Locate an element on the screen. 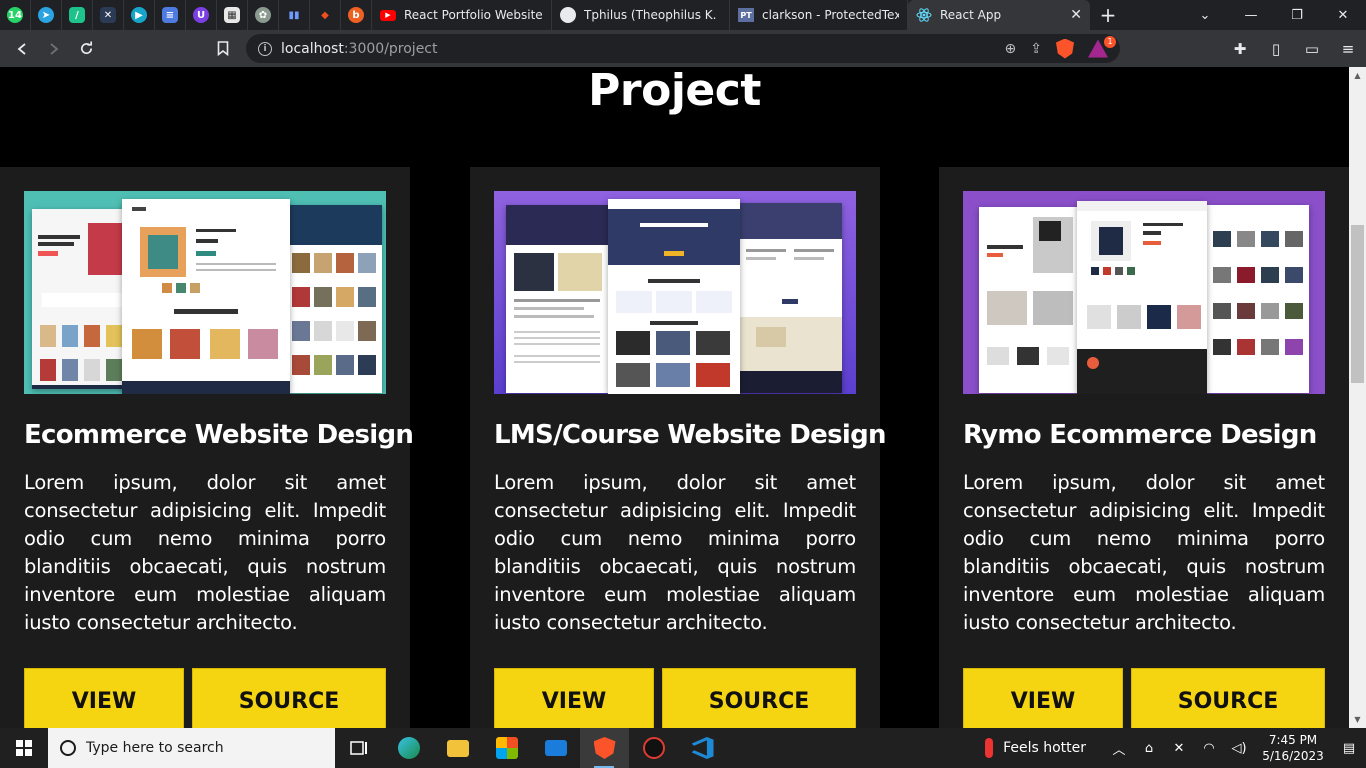 The height and width of the screenshot is (768, 1366). tab-react-app: React App ✕ is located at coordinates (999, 15).